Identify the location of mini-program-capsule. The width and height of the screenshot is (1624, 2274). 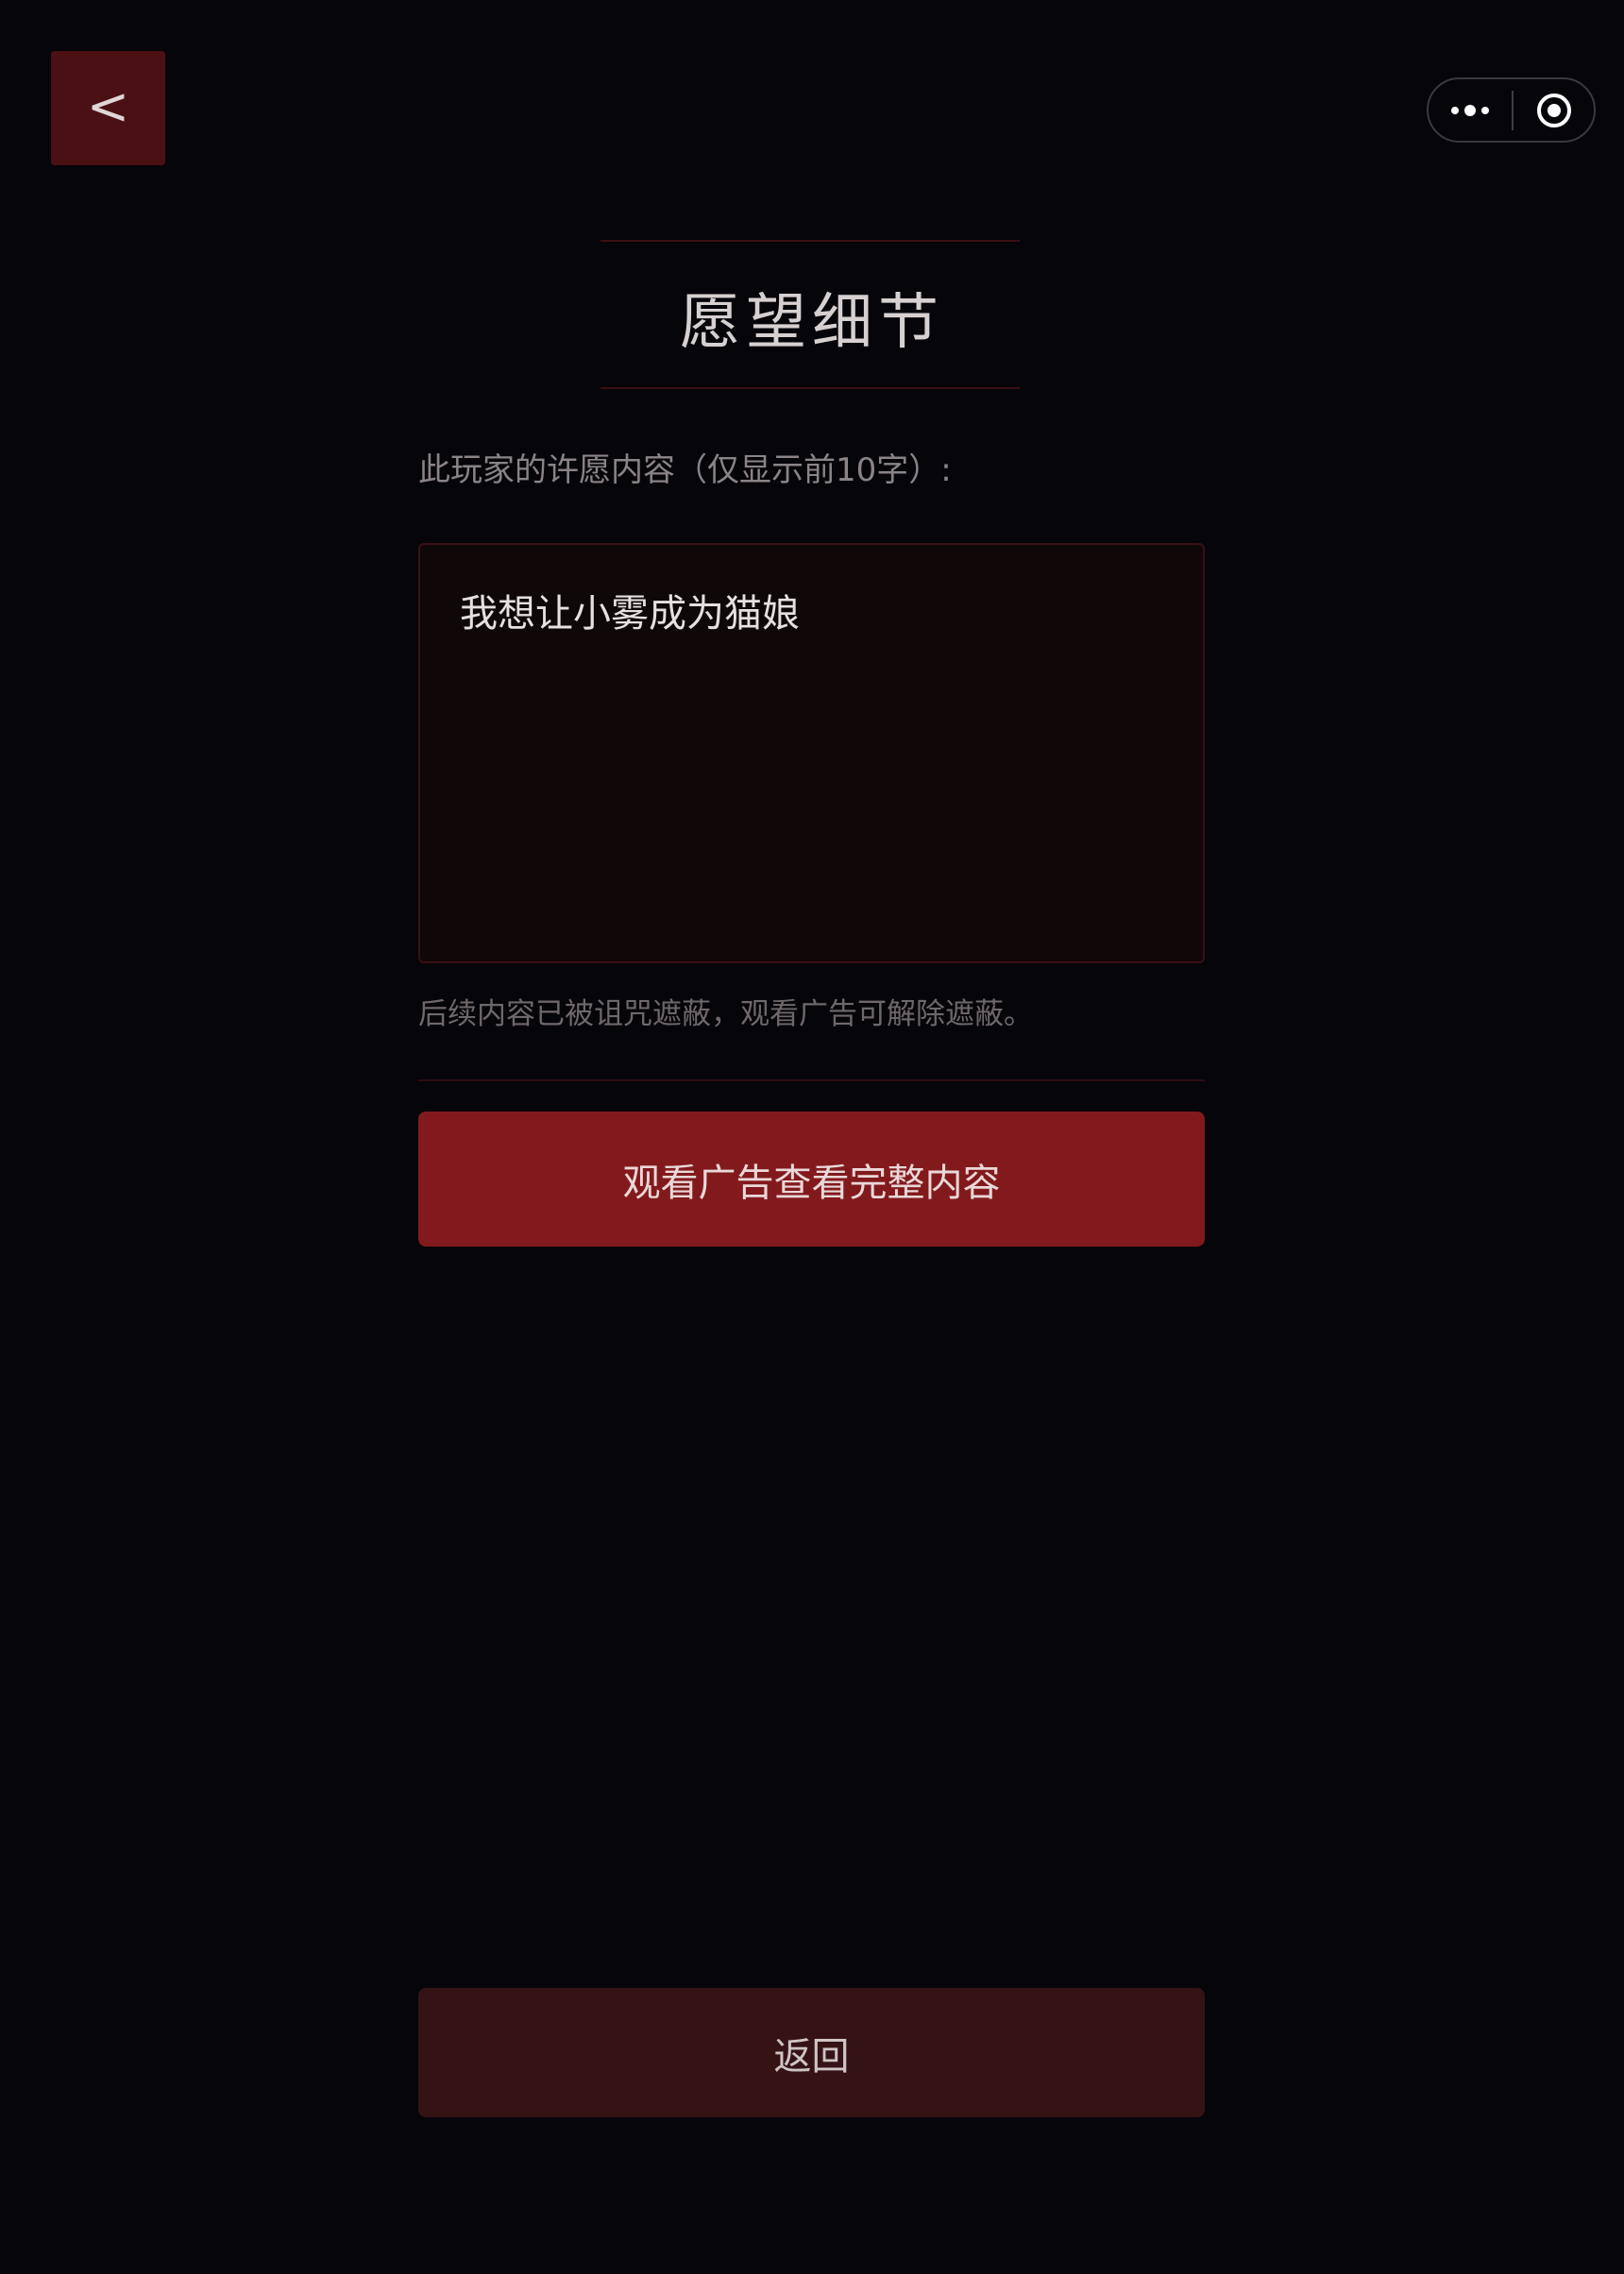
(1511, 110).